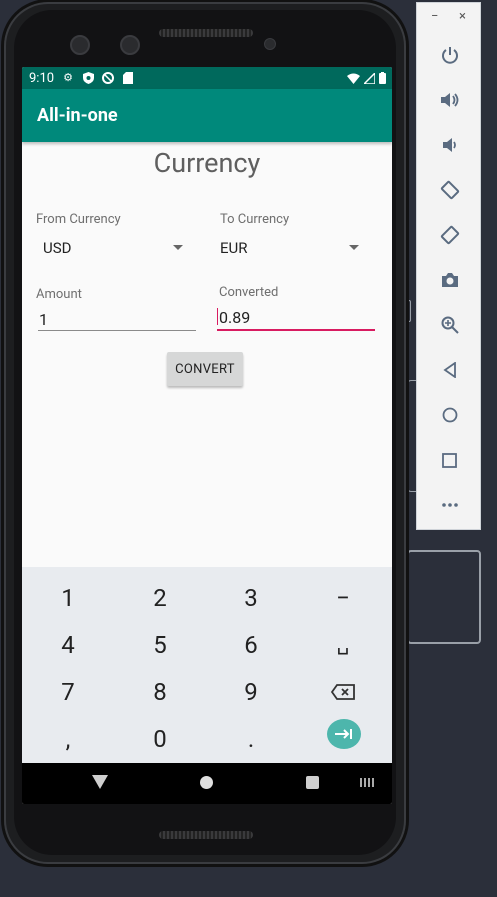  I want to click on from-currency-value: USD, so click(57, 248).